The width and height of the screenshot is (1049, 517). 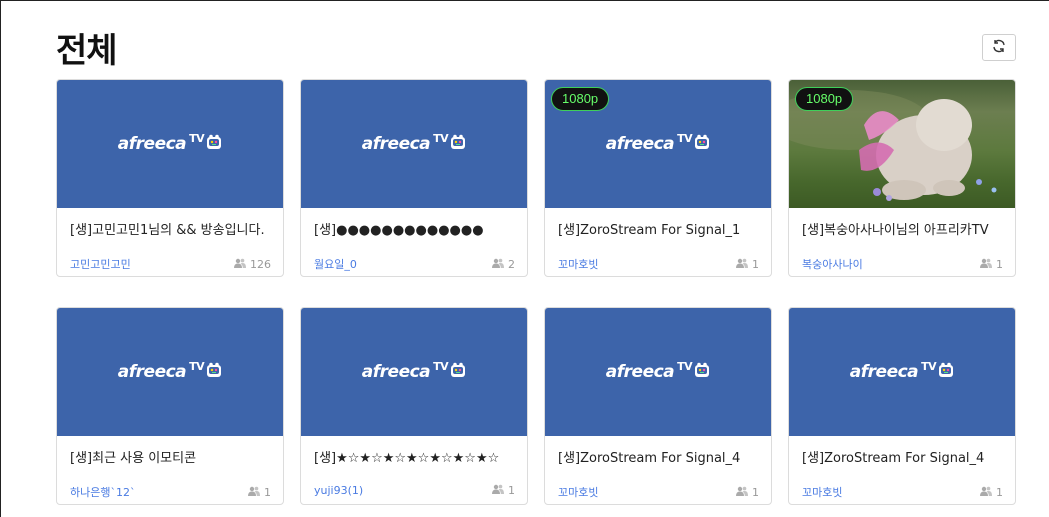 I want to click on stream-meta: 하나은행`12` 1, so click(x=170, y=492).